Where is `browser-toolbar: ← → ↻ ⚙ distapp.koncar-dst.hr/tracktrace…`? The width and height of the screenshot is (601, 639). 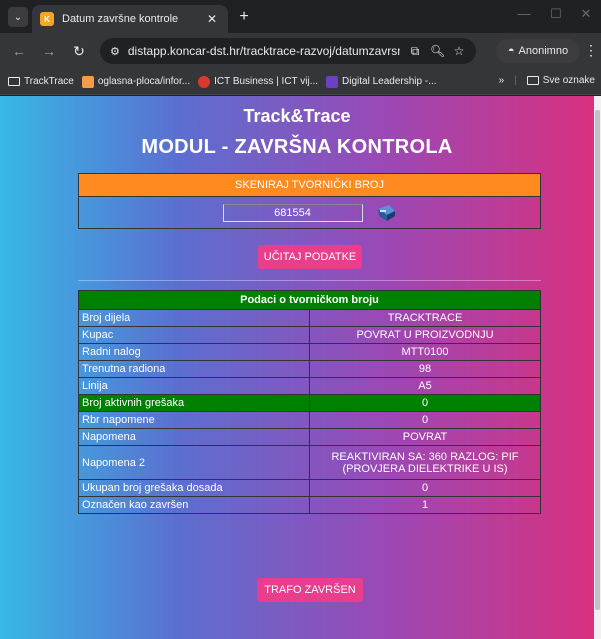
browser-toolbar: ← → ↻ ⚙ distapp.koncar-dst.hr/tracktrace… is located at coordinates (300, 51).